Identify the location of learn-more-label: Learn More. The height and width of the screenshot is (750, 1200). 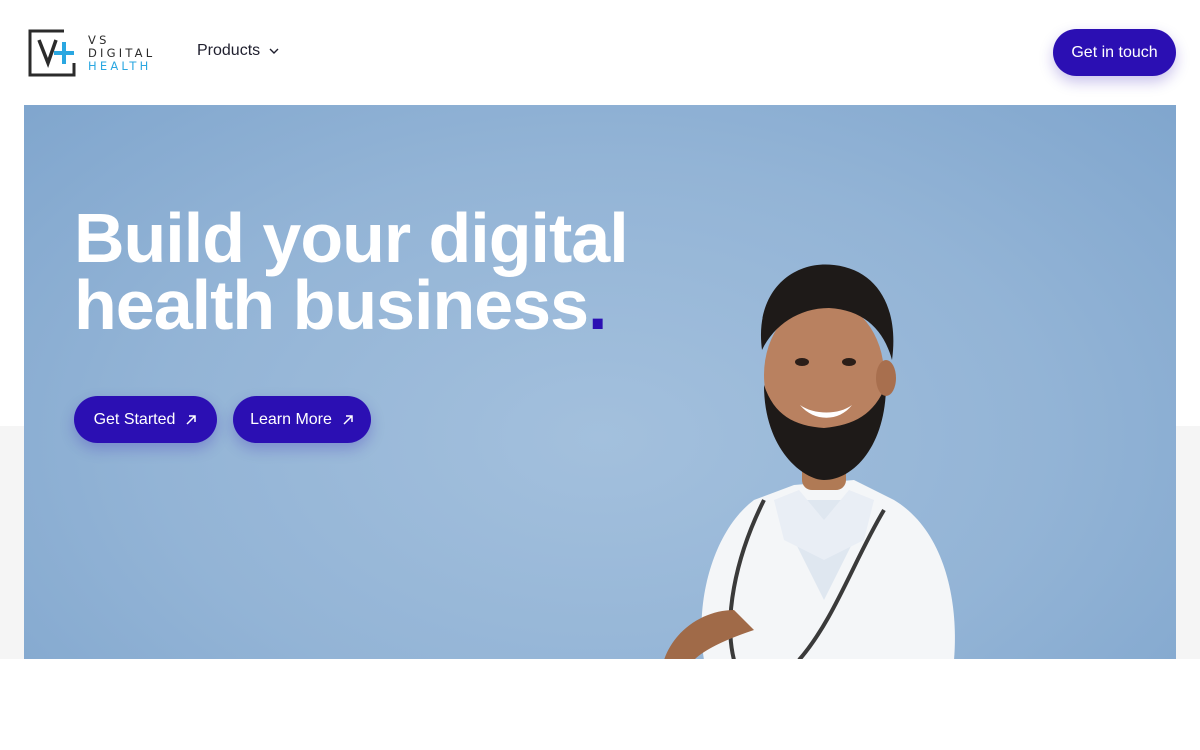
(291, 419).